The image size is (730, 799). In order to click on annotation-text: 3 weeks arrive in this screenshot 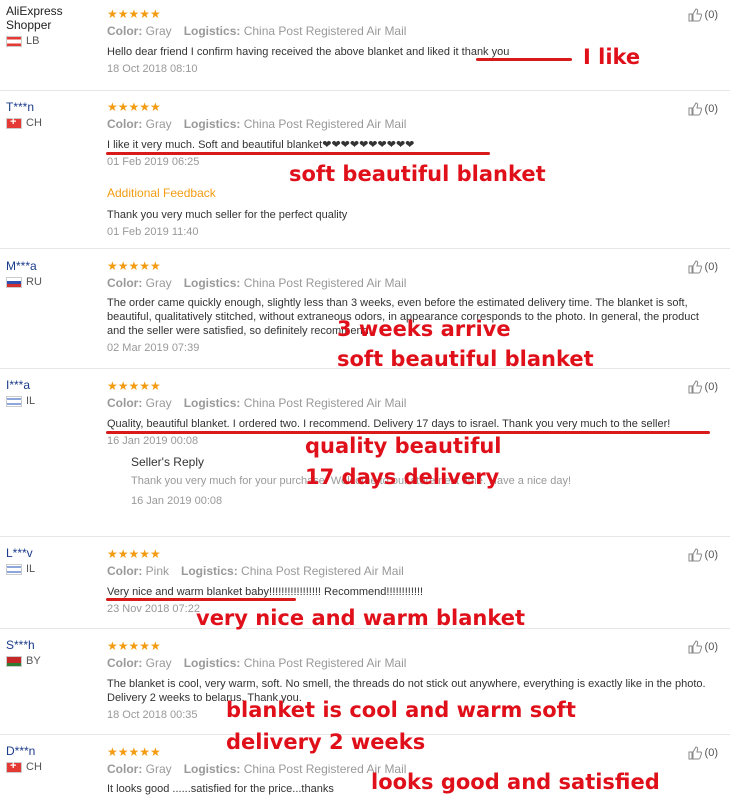, I will do `click(424, 329)`.